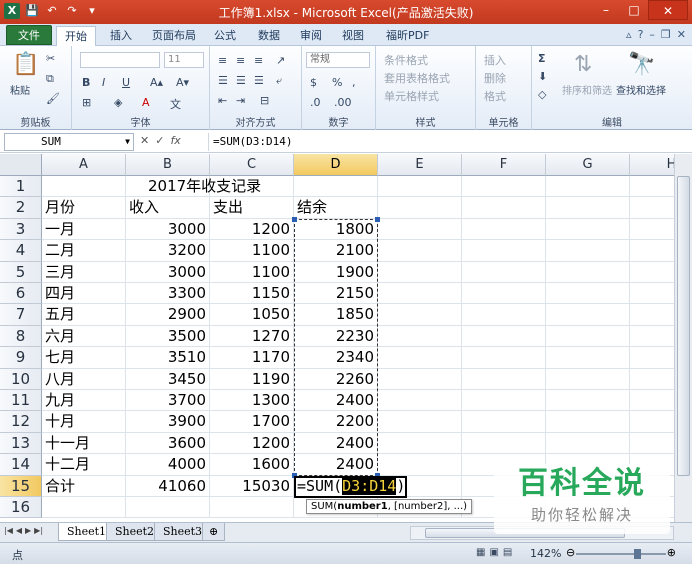 The width and height of the screenshot is (692, 564). What do you see at coordinates (225, 36) in the screenshot?
I see `tab-formulas: 公式` at bounding box center [225, 36].